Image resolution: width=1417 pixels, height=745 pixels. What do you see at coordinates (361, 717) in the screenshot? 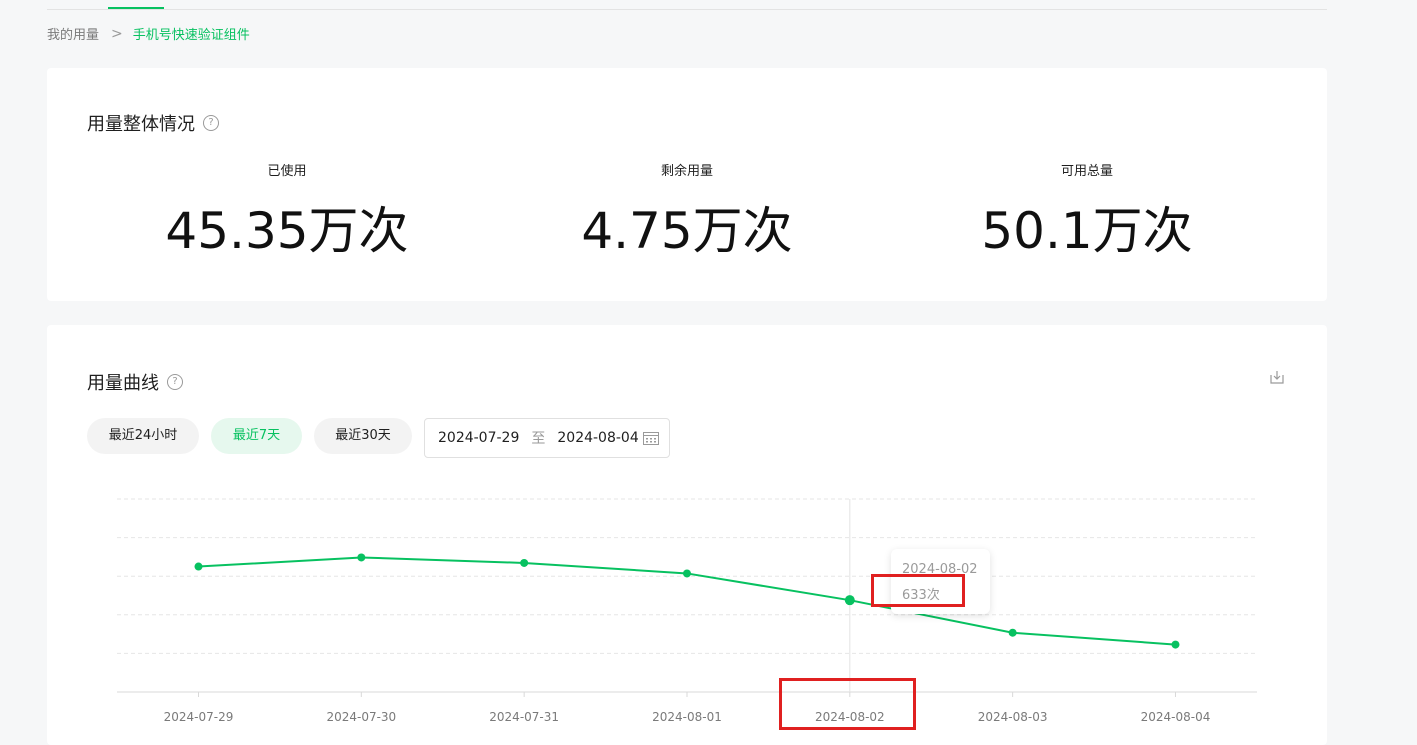
I see `x-tick-label: 2024-07-30` at bounding box center [361, 717].